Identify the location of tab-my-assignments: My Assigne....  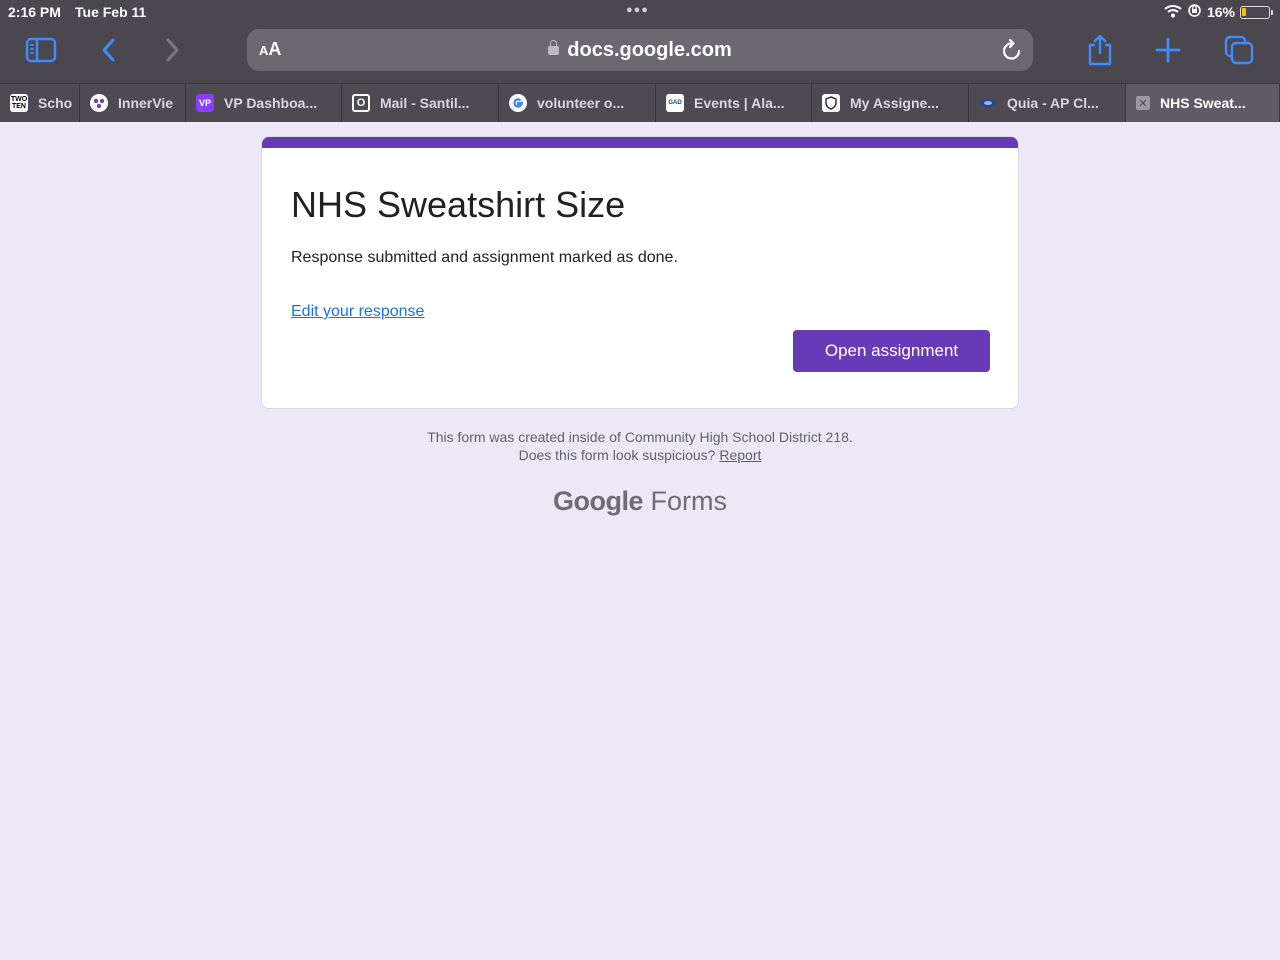
(890, 103).